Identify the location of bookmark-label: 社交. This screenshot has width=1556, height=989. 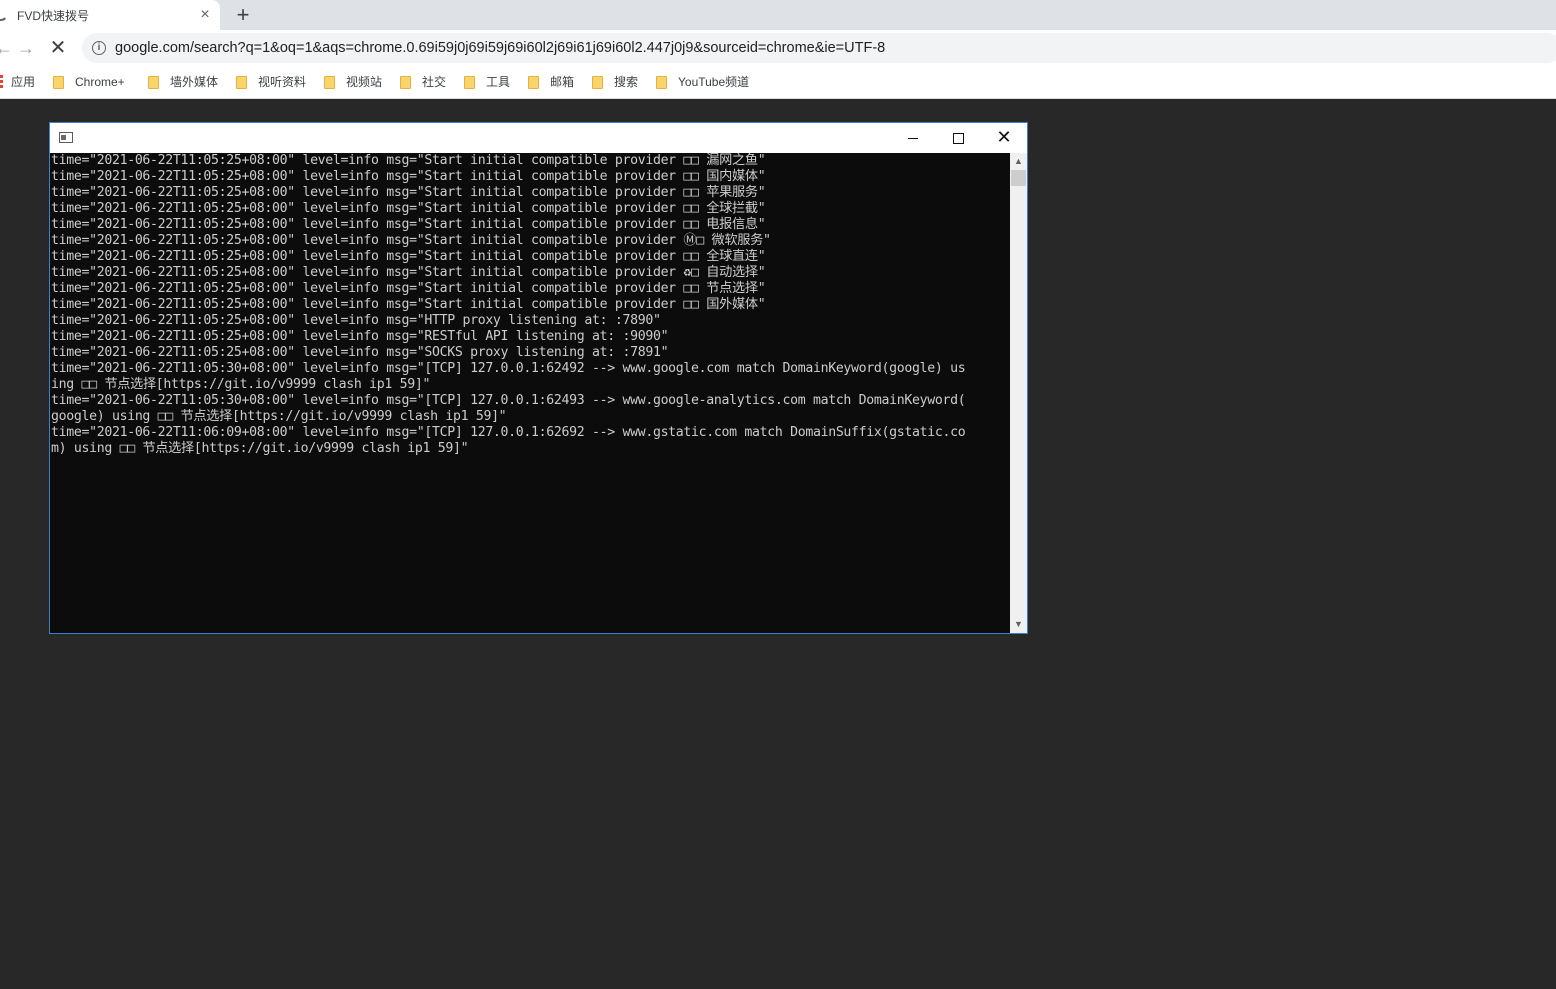
(434, 82).